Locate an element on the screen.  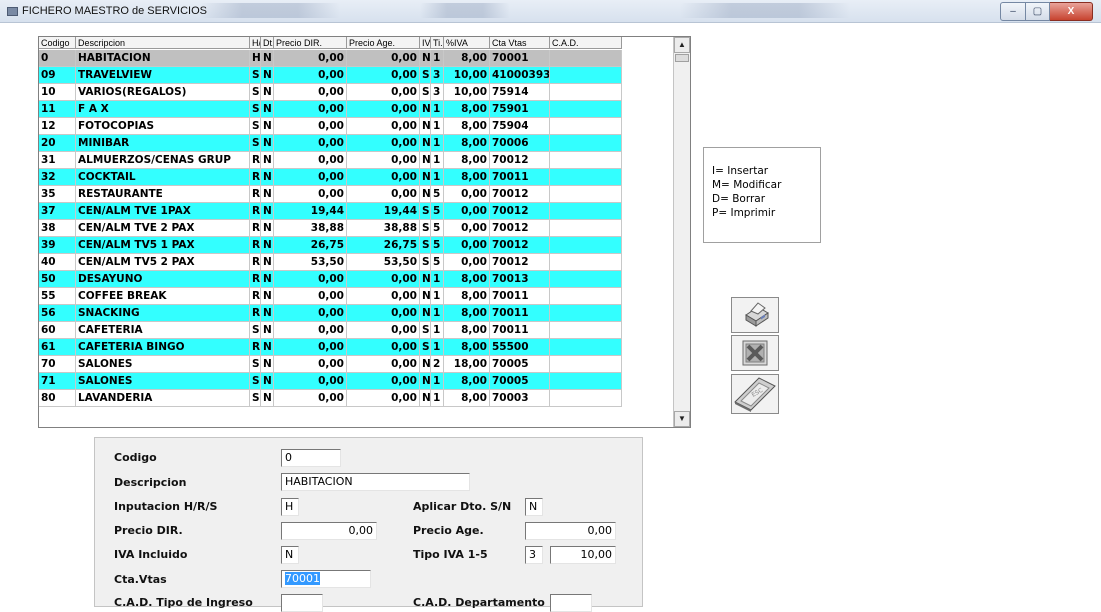
minimize-button: – is located at coordinates (1013, 11).